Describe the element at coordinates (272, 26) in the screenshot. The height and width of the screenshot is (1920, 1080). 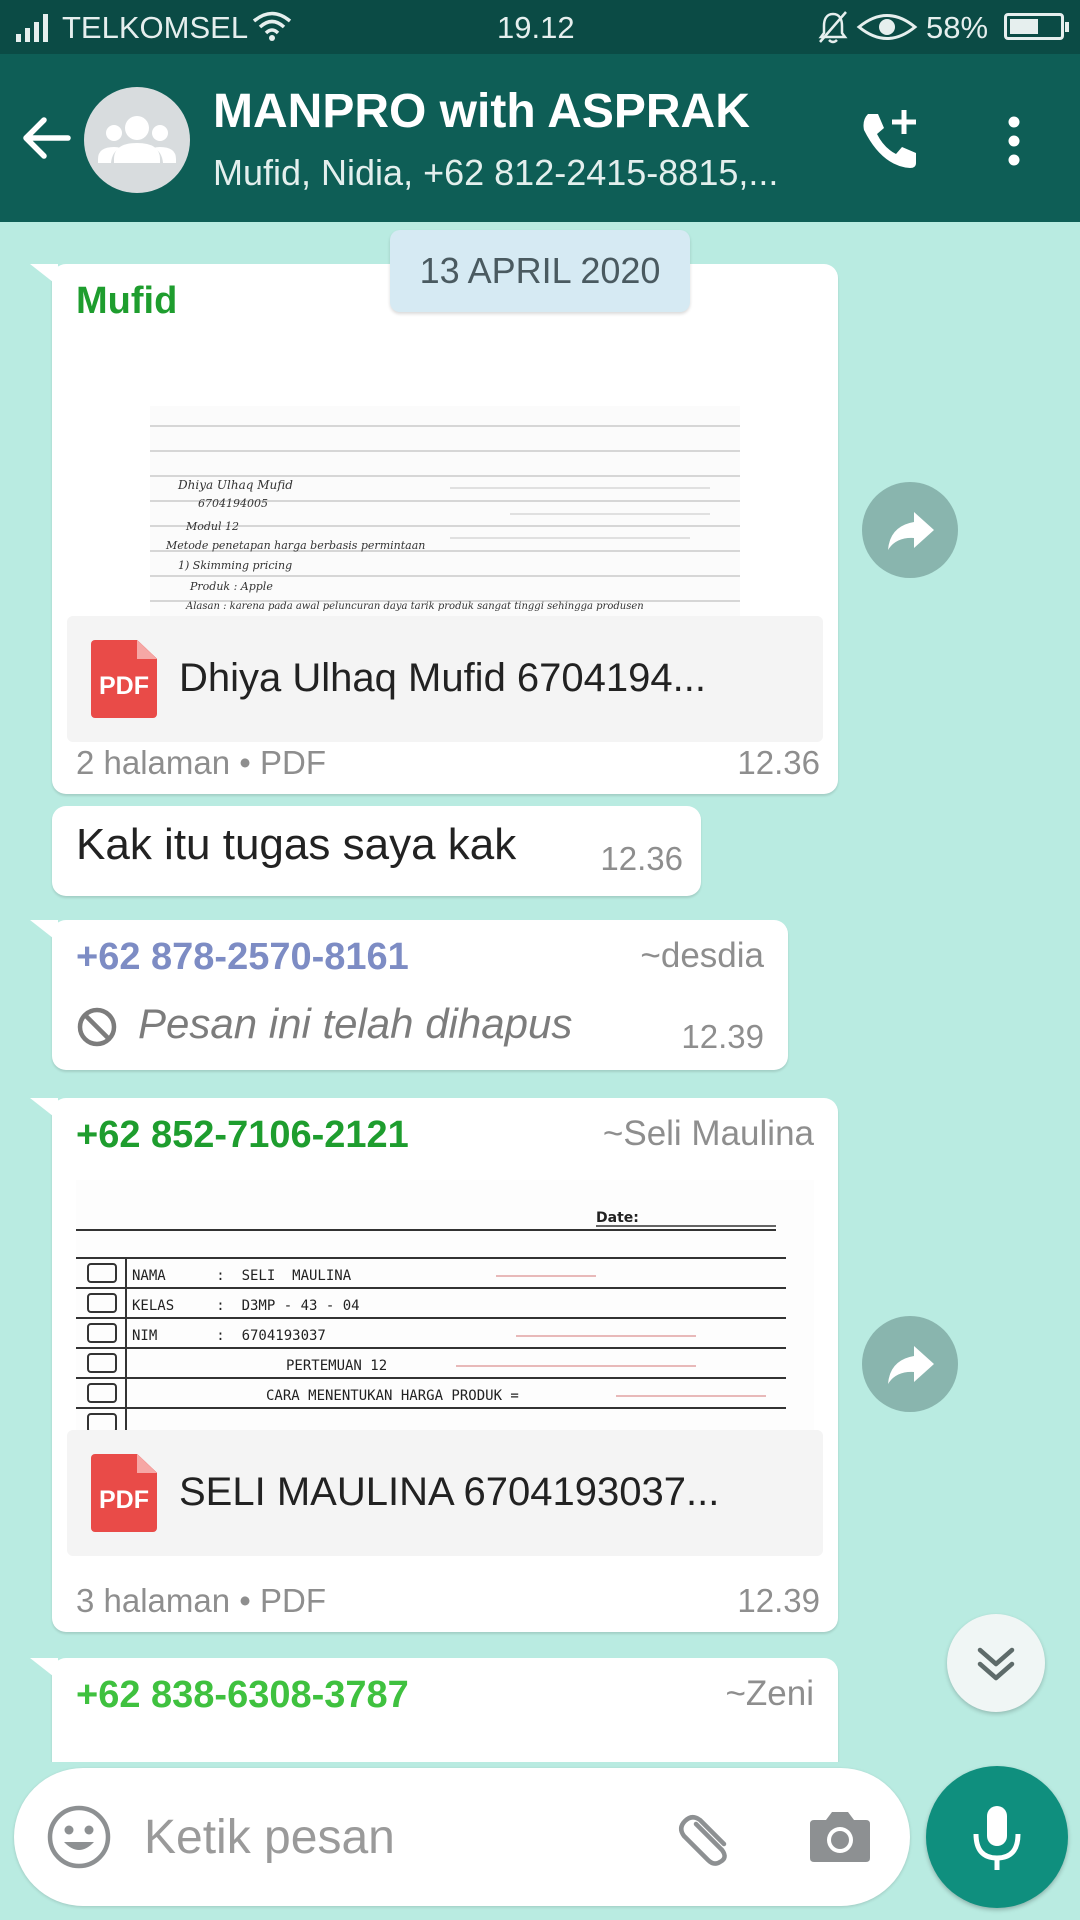
I see `wifi-icon` at that location.